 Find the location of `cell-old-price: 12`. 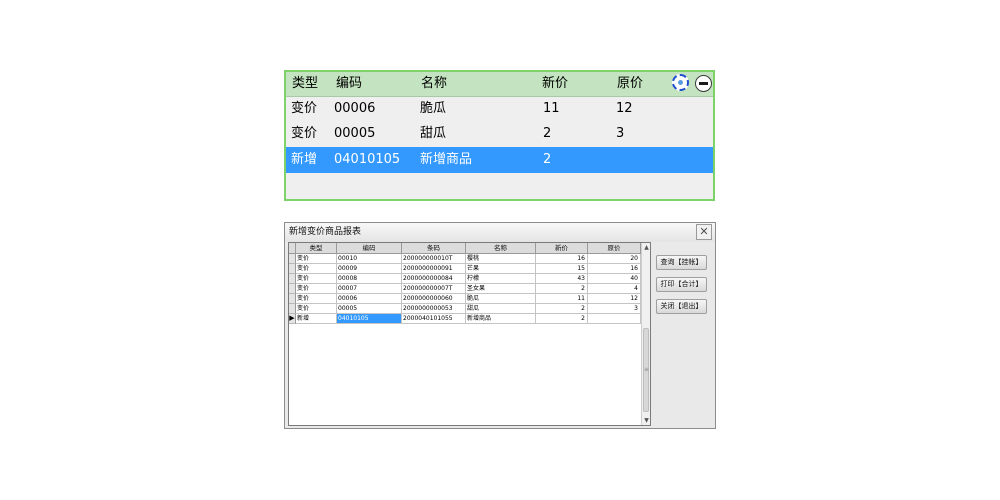

cell-old-price: 12 is located at coordinates (614, 299).